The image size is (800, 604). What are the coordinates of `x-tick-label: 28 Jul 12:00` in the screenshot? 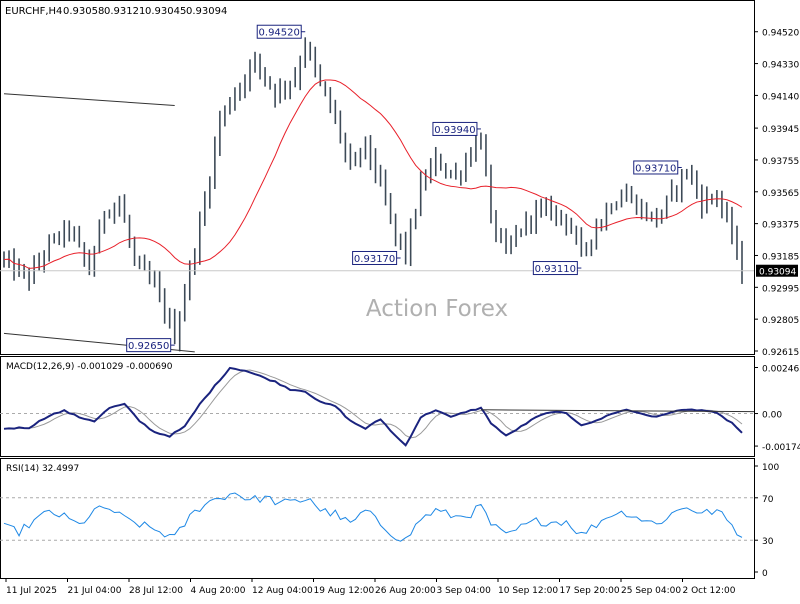 It's located at (156, 591).